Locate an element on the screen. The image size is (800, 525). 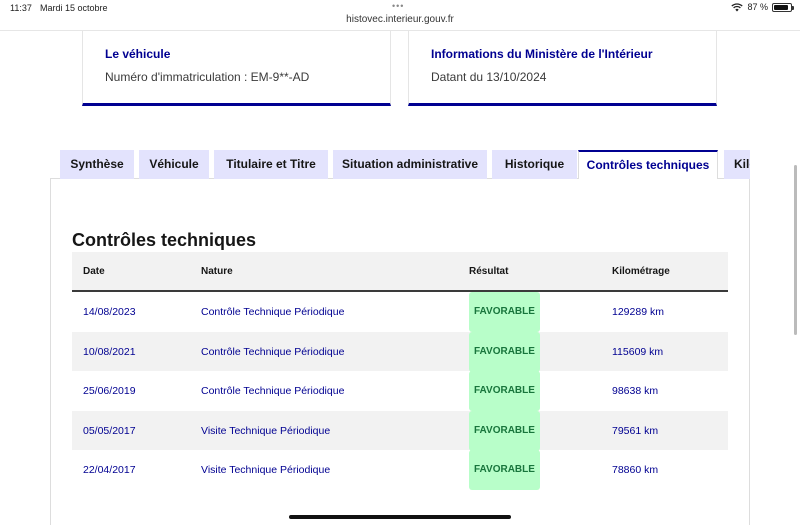
multitasking-dots-icon: ••• is located at coordinates (398, 6).